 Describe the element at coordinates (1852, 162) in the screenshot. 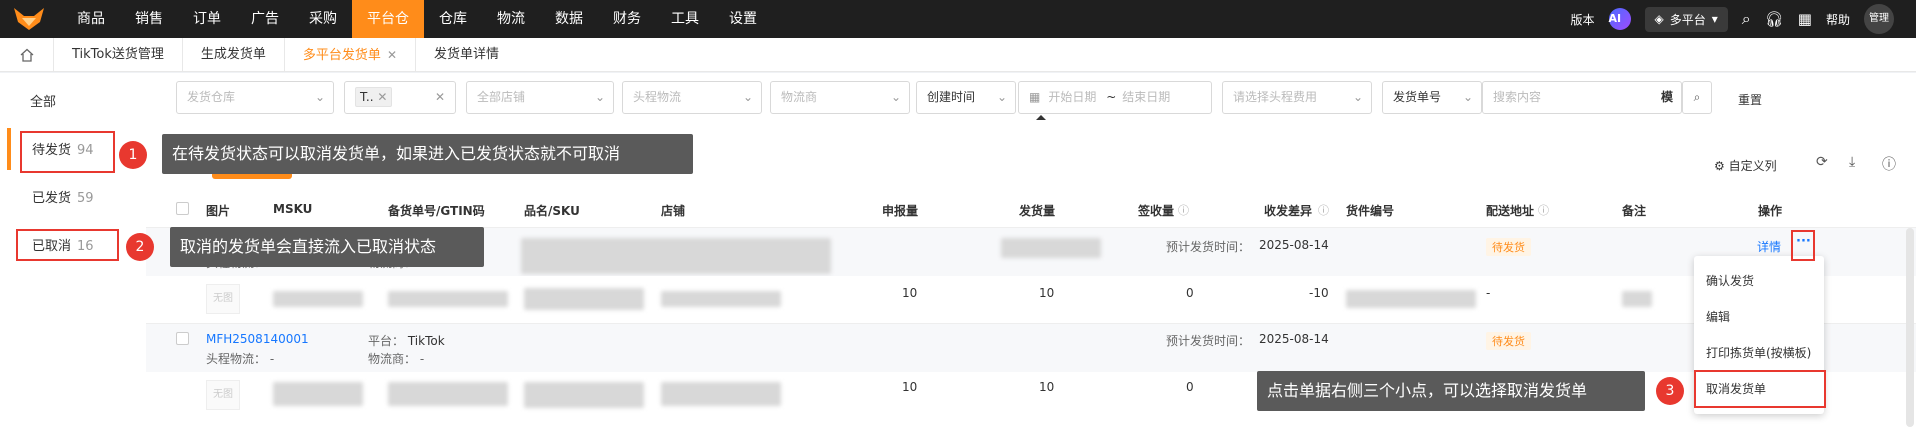

I see `download-icon: ⤓` at that location.